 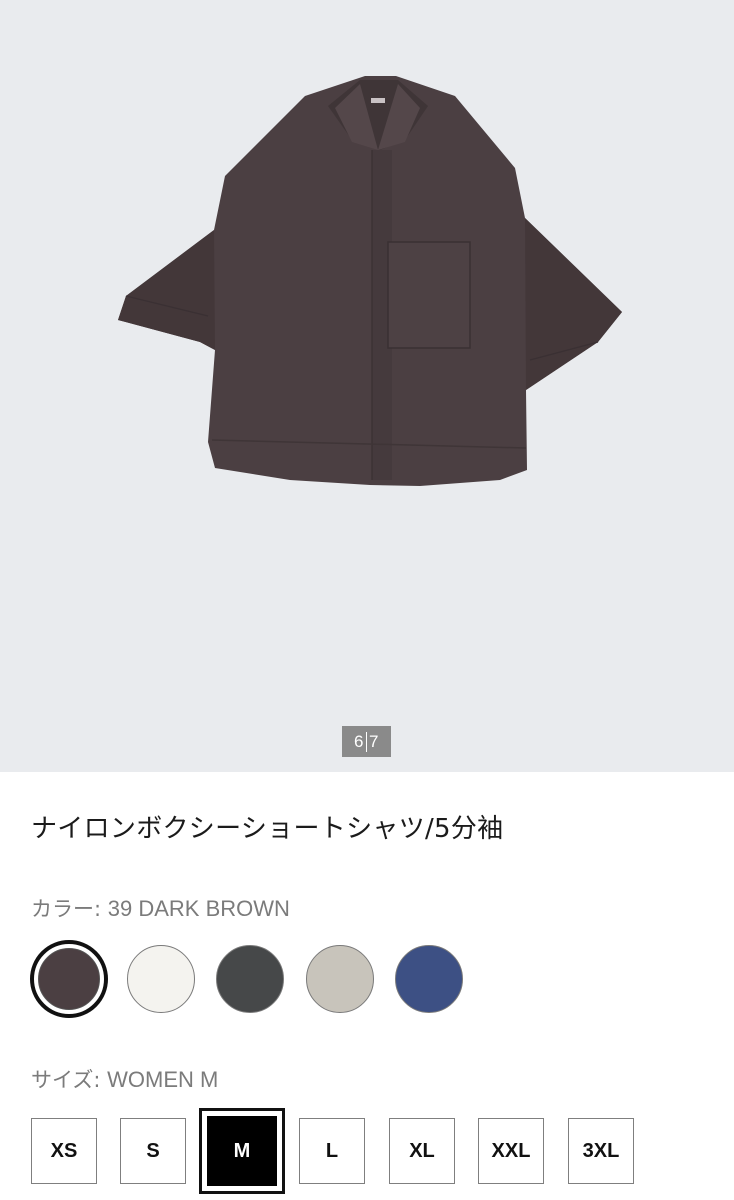 I want to click on color-swatch-dark-brown, so click(x=69, y=979).